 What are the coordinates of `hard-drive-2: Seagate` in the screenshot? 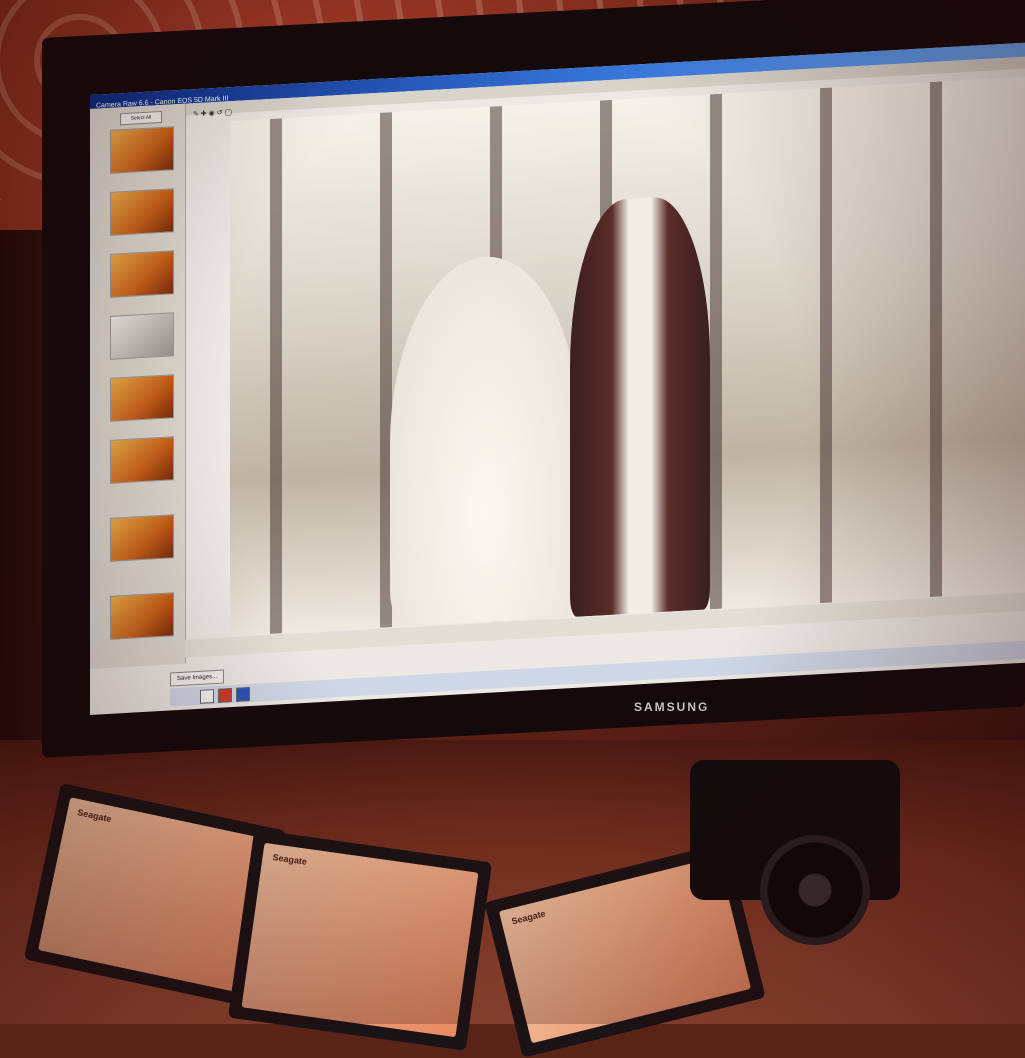 It's located at (360, 940).